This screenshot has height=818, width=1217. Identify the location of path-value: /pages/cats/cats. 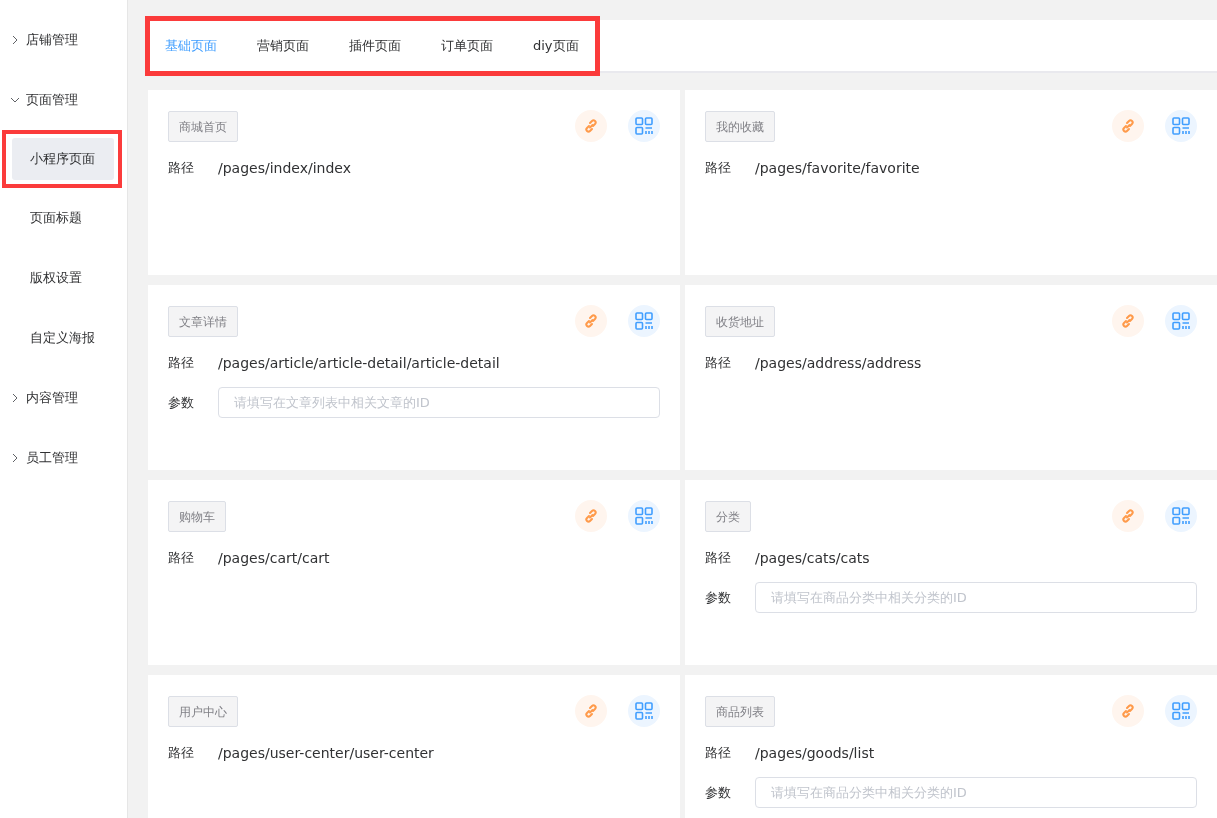
(812, 557).